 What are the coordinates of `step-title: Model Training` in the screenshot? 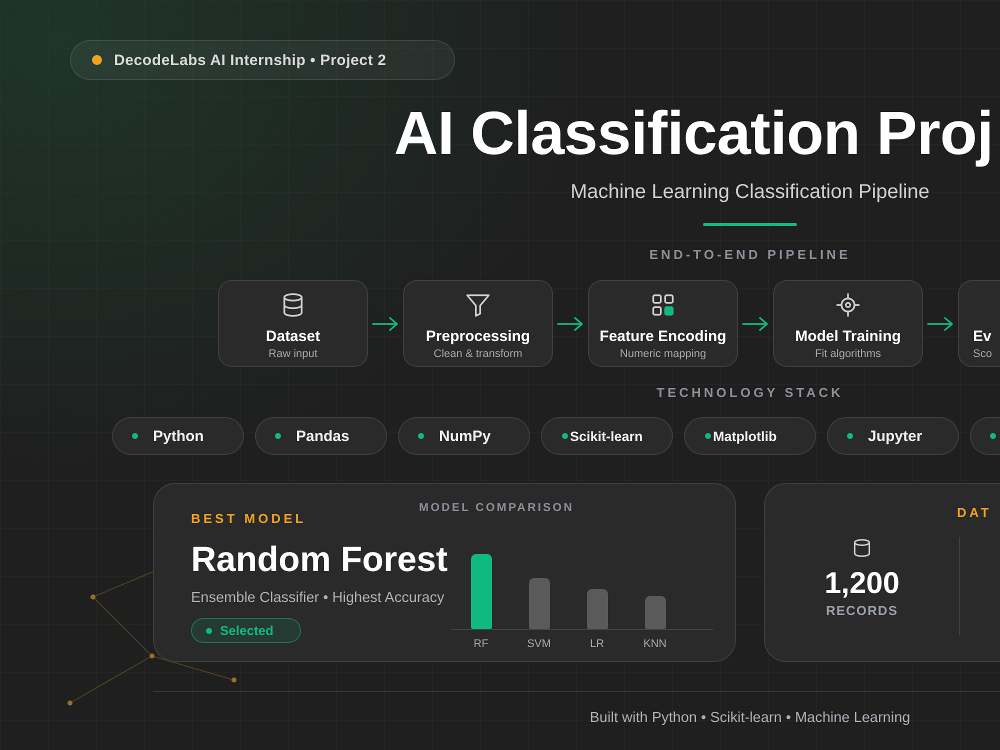 It's located at (848, 337).